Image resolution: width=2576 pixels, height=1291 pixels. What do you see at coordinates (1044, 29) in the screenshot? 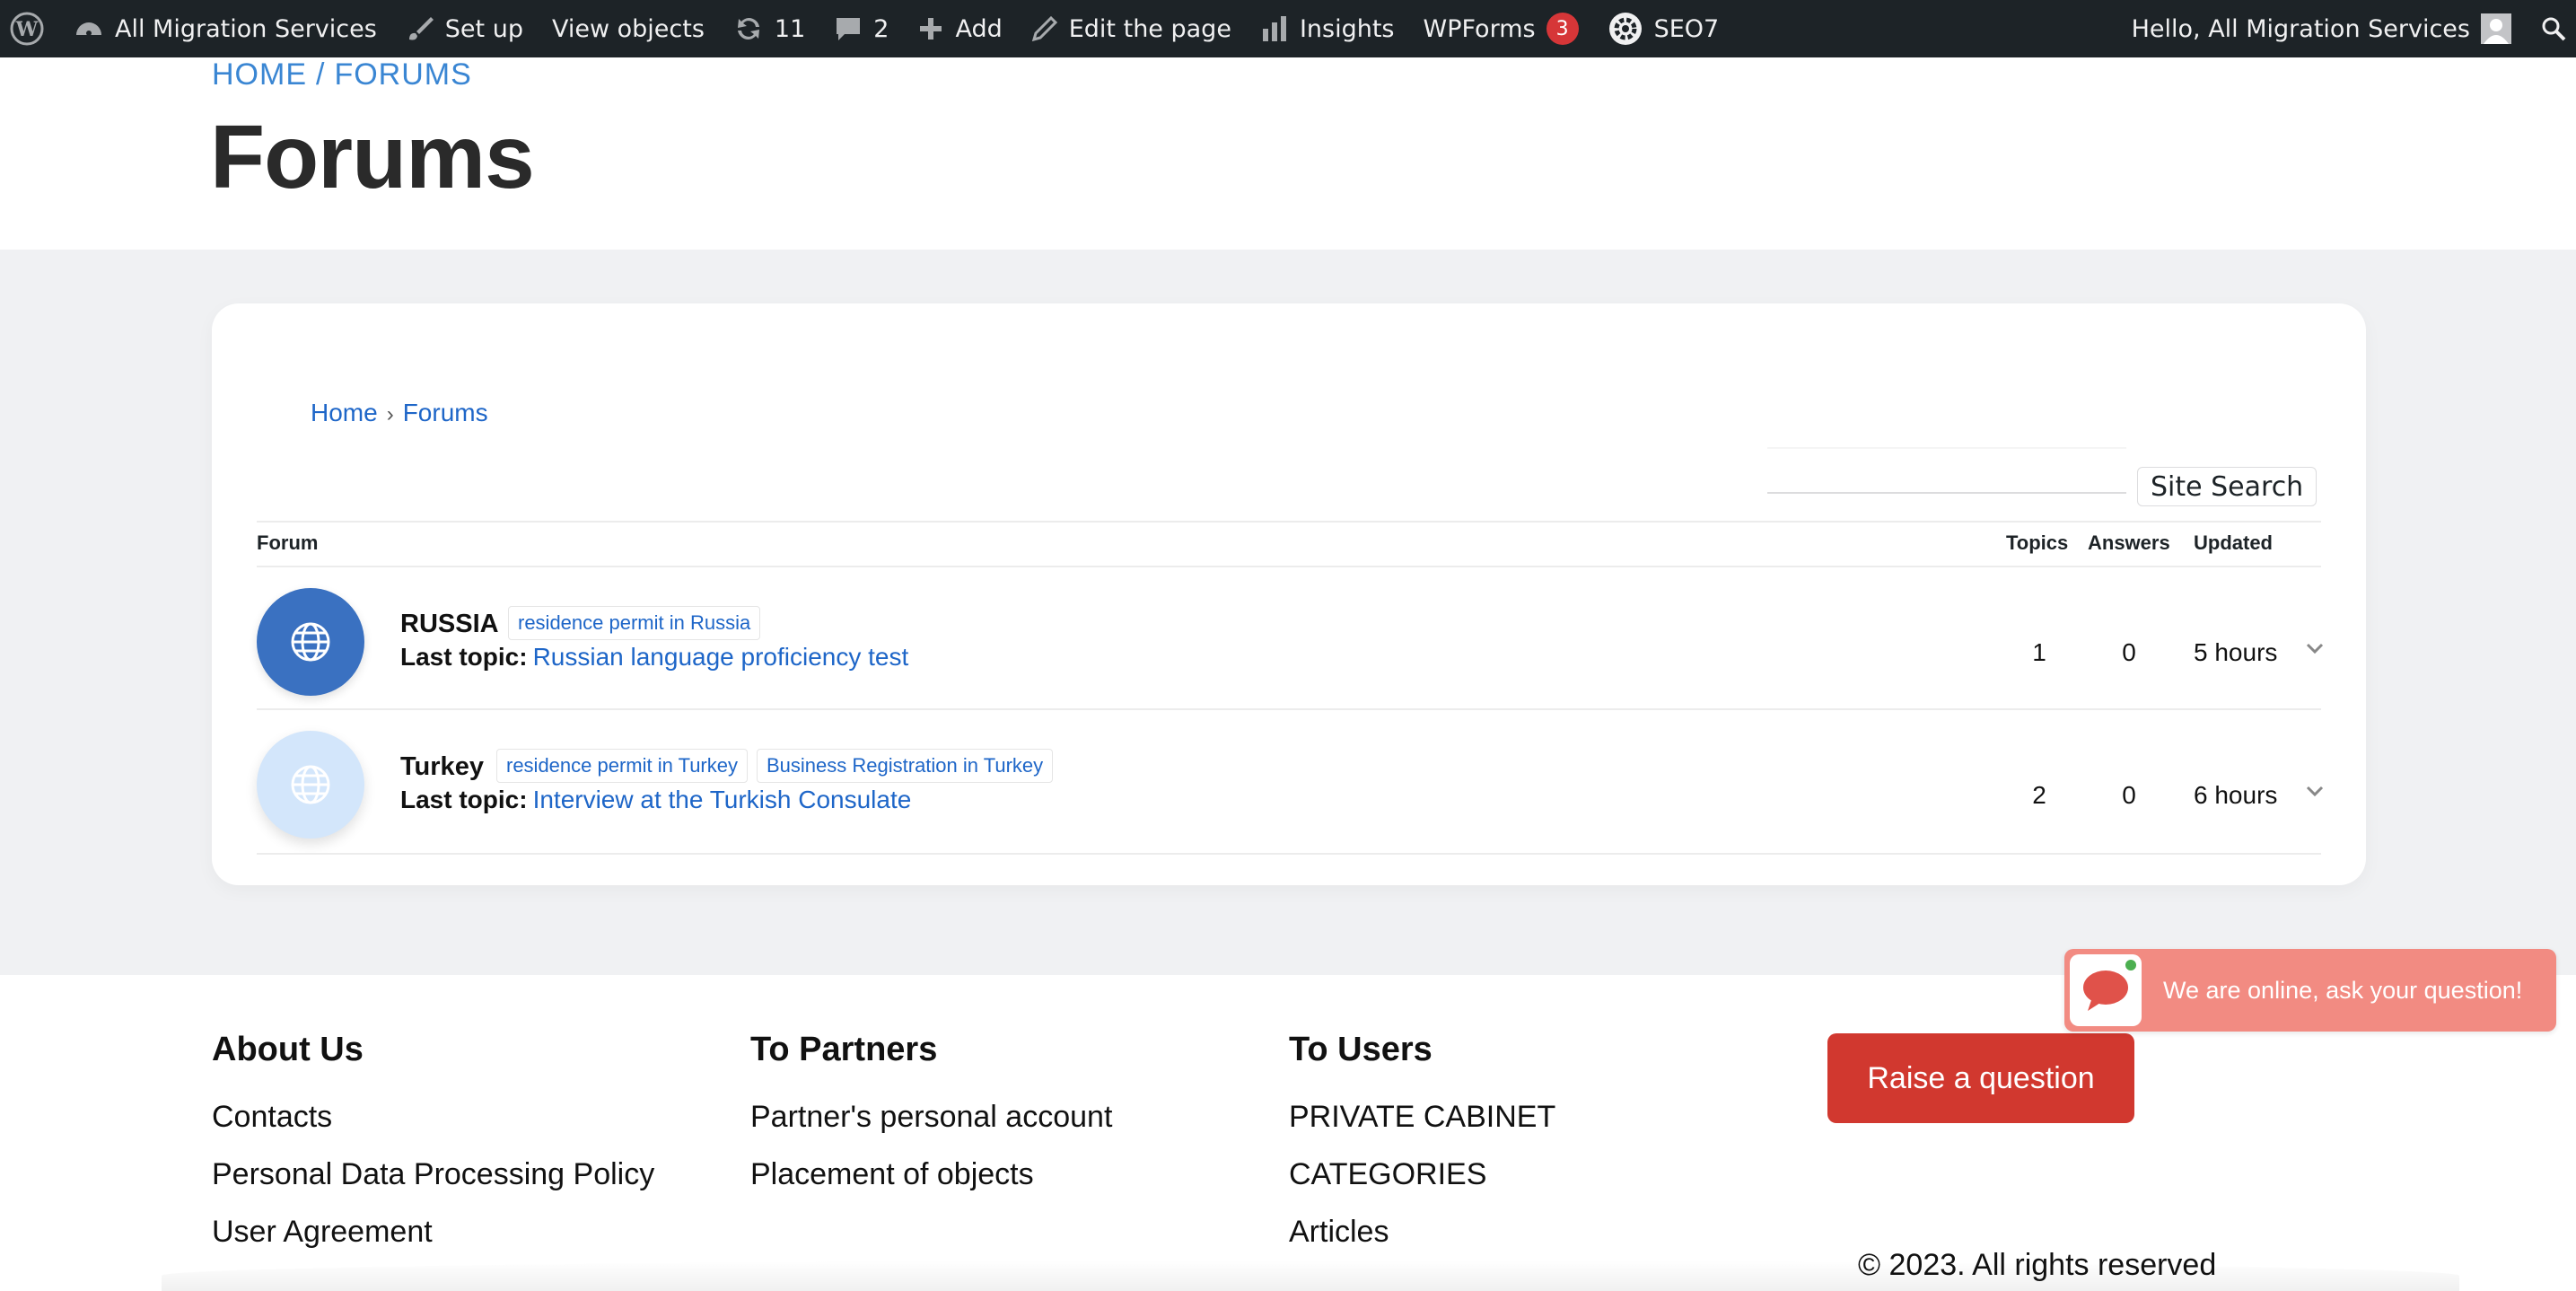
I see `pencil-icon` at bounding box center [1044, 29].